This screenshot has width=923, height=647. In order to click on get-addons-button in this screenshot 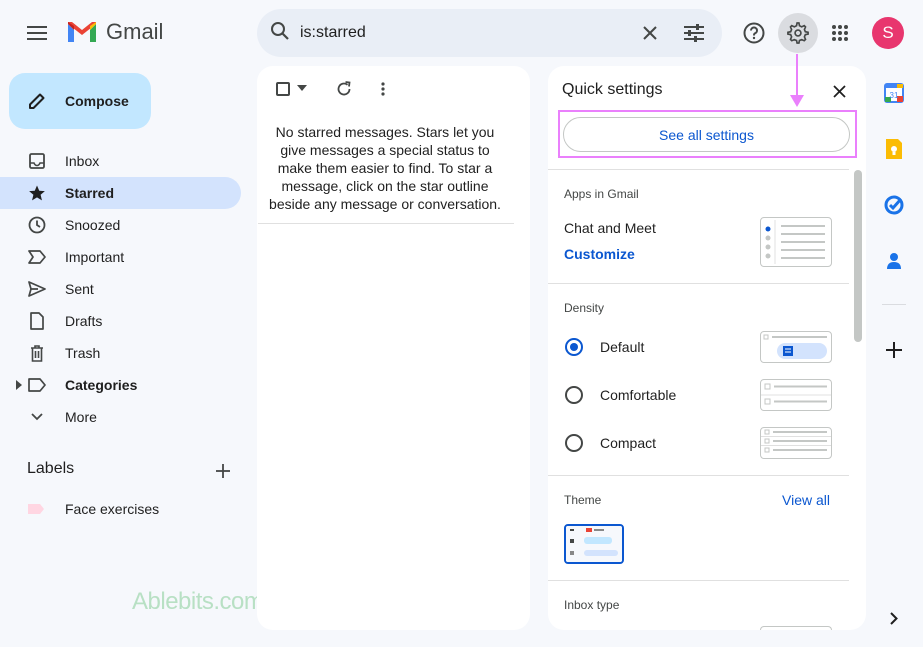, I will do `click(894, 350)`.